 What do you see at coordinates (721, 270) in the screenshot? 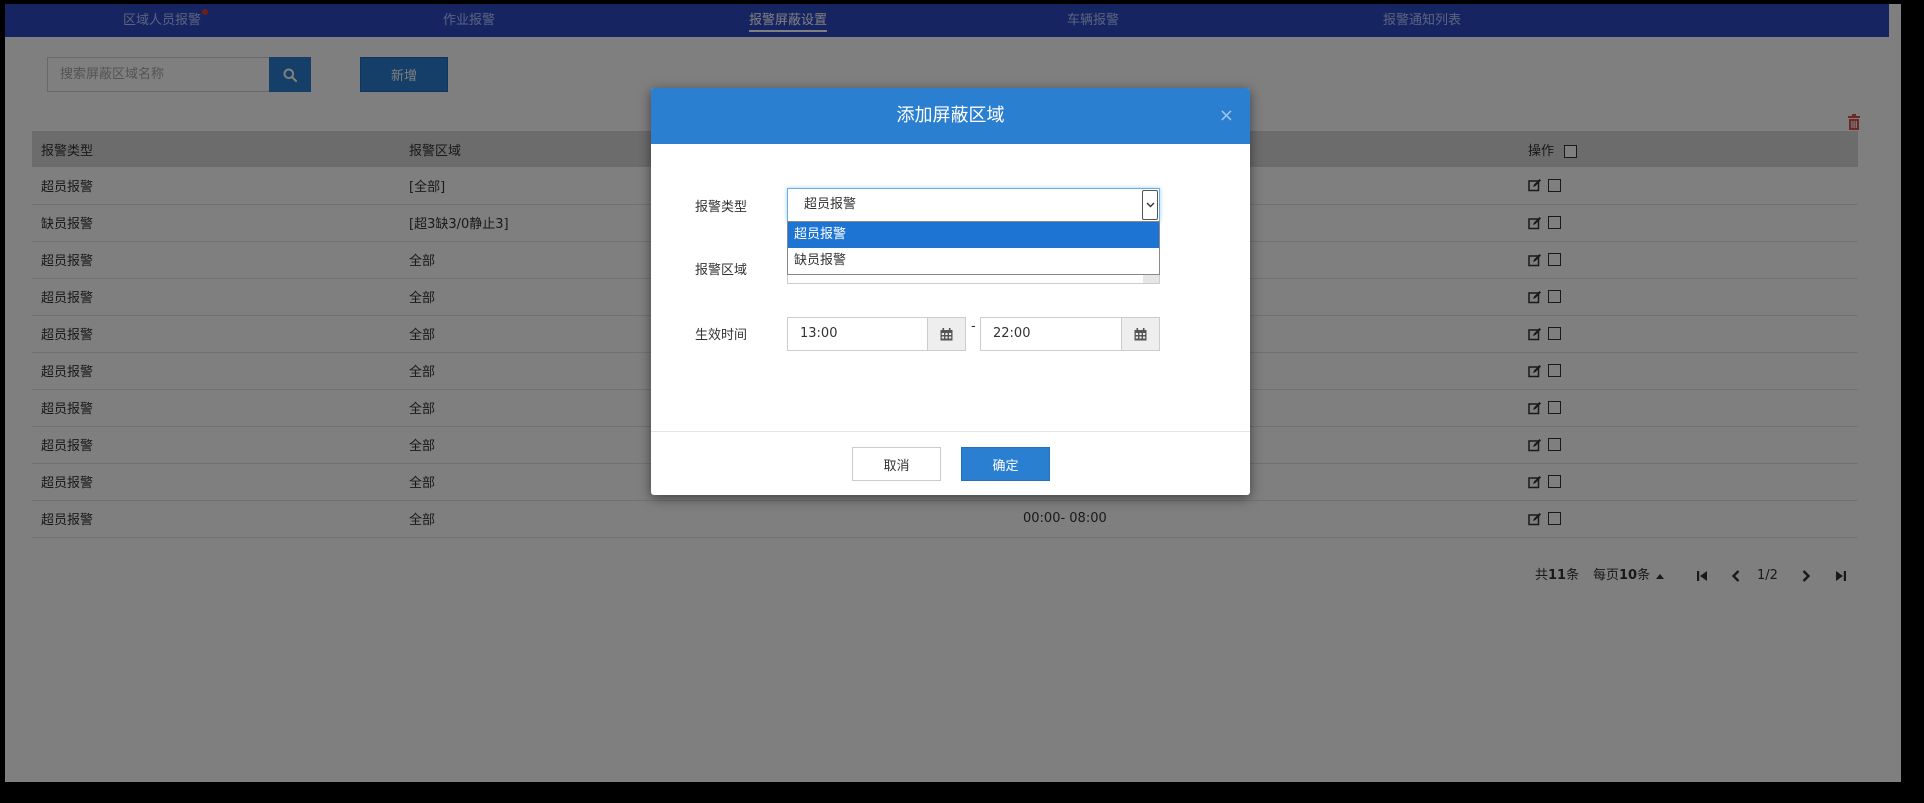
I see `alarm-area-label: 报警区域` at bounding box center [721, 270].